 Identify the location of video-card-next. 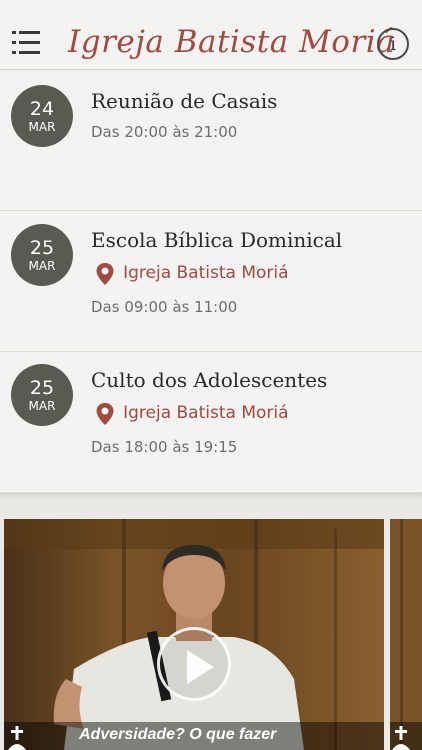
(406, 634).